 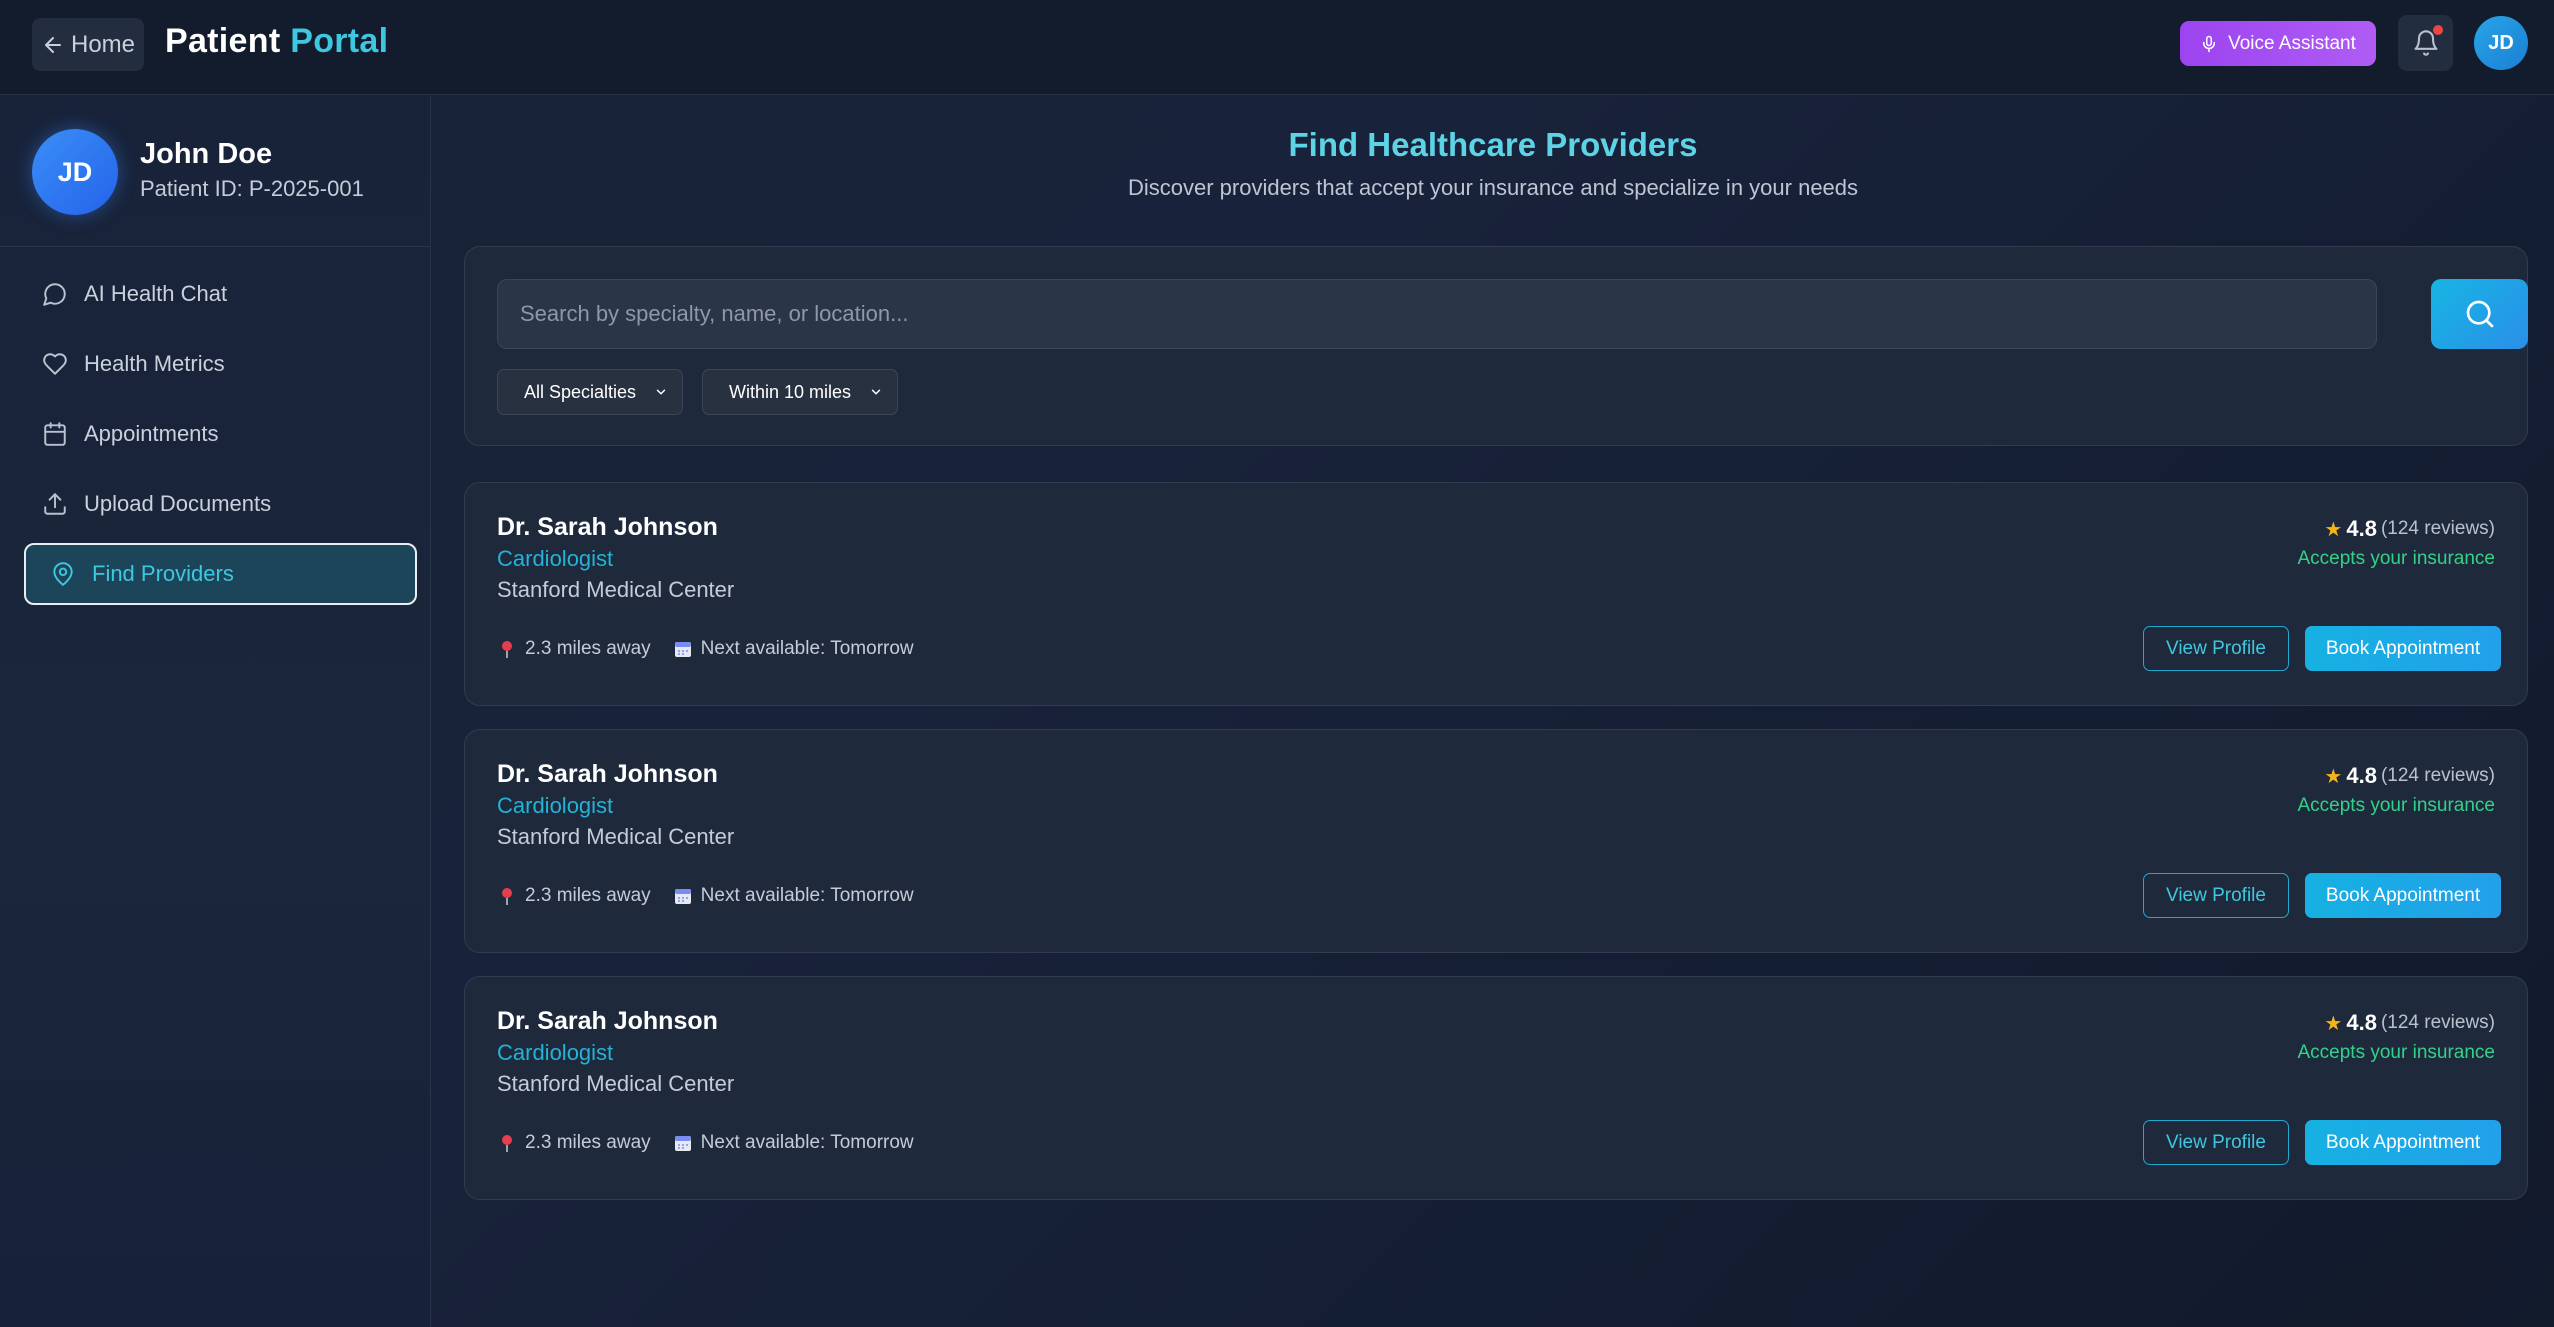 I want to click on home-label: Home, so click(x=103, y=44).